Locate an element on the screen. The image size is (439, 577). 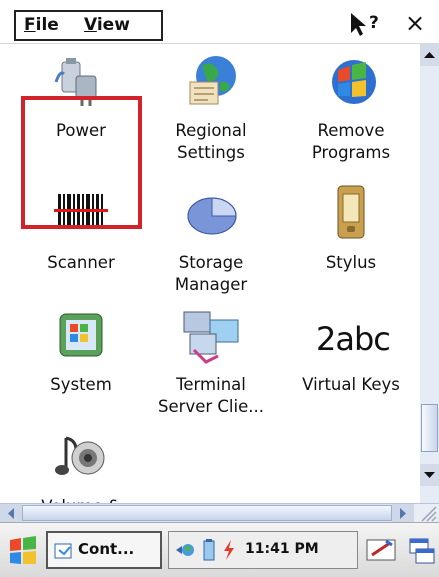
network-icon is located at coordinates (186, 550).